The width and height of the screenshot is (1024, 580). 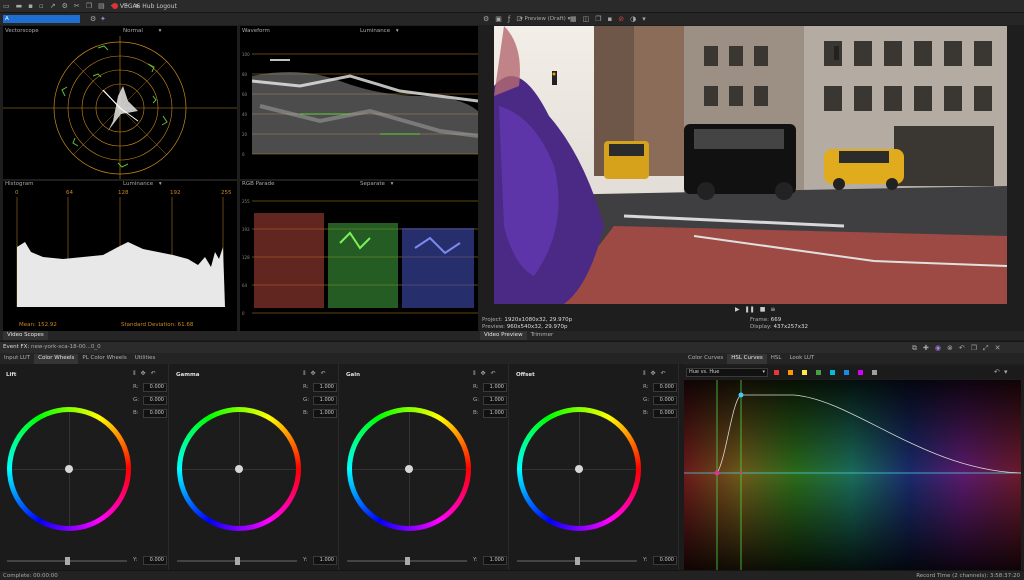 What do you see at coordinates (503, 335) in the screenshot?
I see `tab-video-preview: Video Preview` at bounding box center [503, 335].